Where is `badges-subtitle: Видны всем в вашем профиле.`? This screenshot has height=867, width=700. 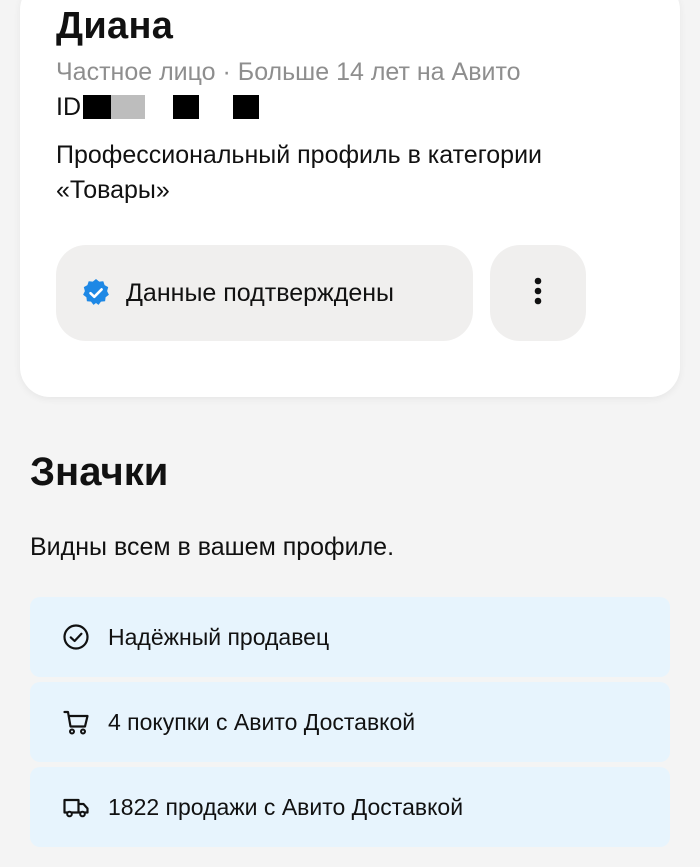 badges-subtitle: Видны всем в вашем профиле. is located at coordinates (212, 547).